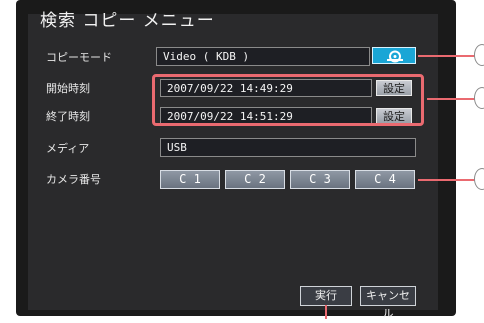 The width and height of the screenshot is (484, 323). I want to click on disc-icon, so click(395, 56).